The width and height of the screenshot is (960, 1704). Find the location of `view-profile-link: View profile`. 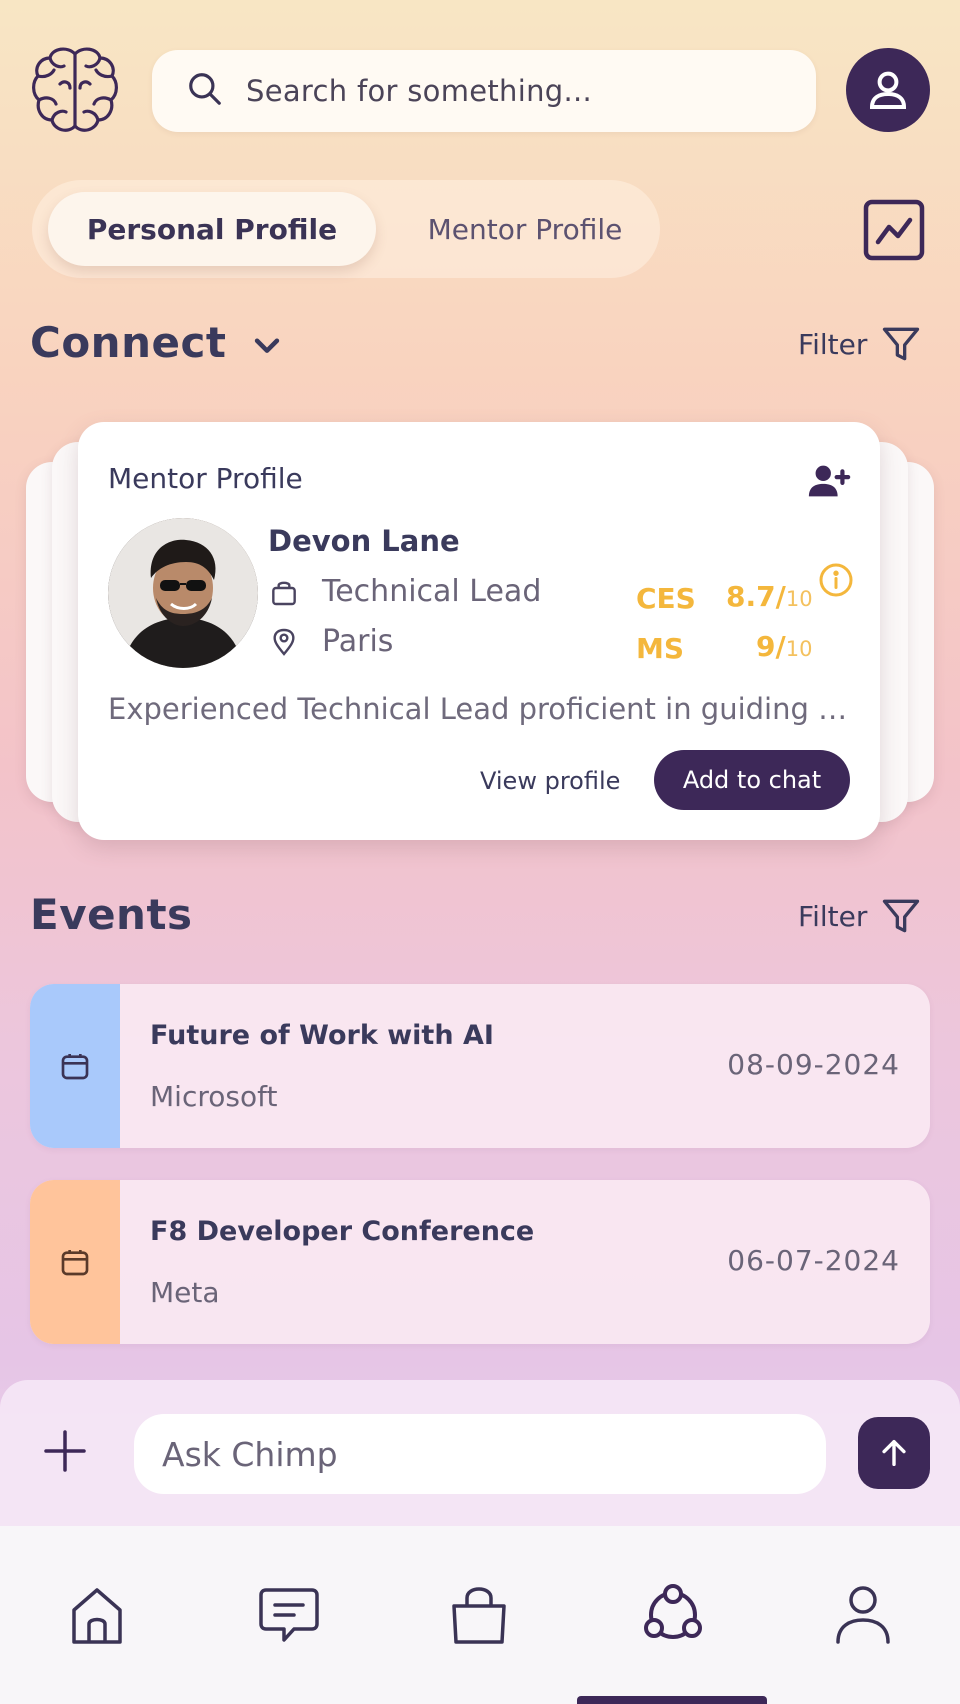

view-profile-link: View profile is located at coordinates (550, 781).